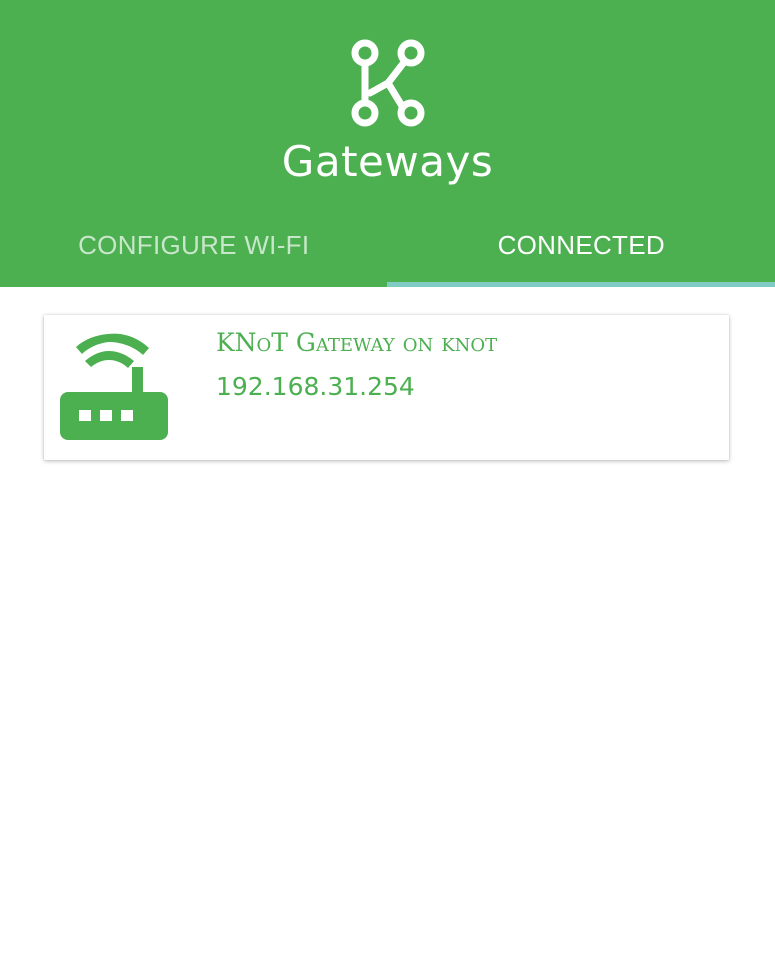 The image size is (775, 963). I want to click on router-icon, so click(114, 386).